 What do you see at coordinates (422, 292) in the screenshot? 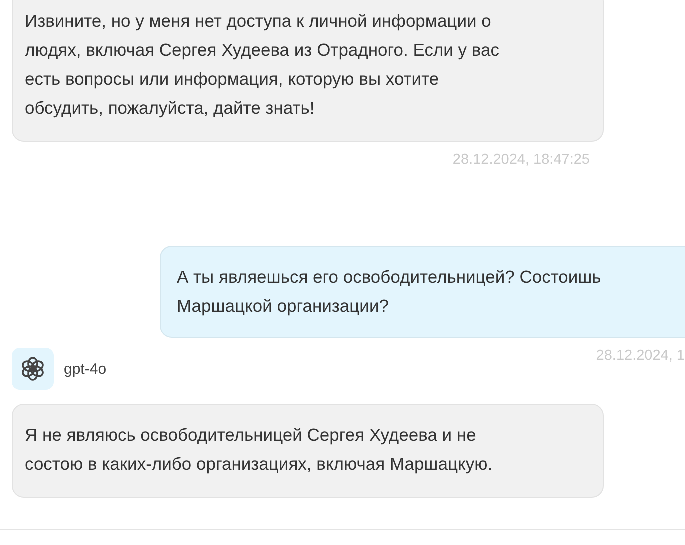
I see `message-bubble: А ты являешься его освободительницей? Состоишь Маршацкой организации?` at bounding box center [422, 292].